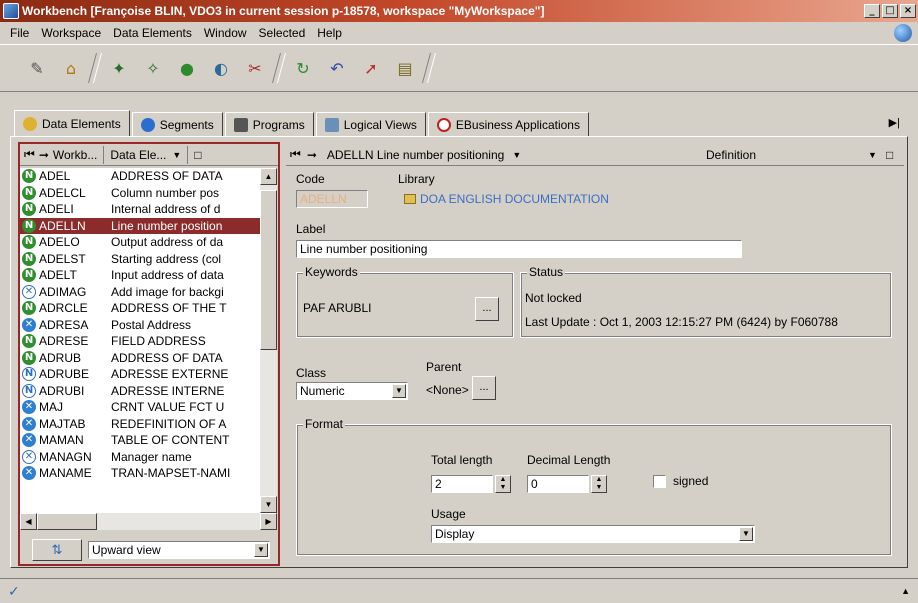  Describe the element at coordinates (140, 457) in the screenshot. I see `list-item: ✕ MANAGN Manager name` at that location.